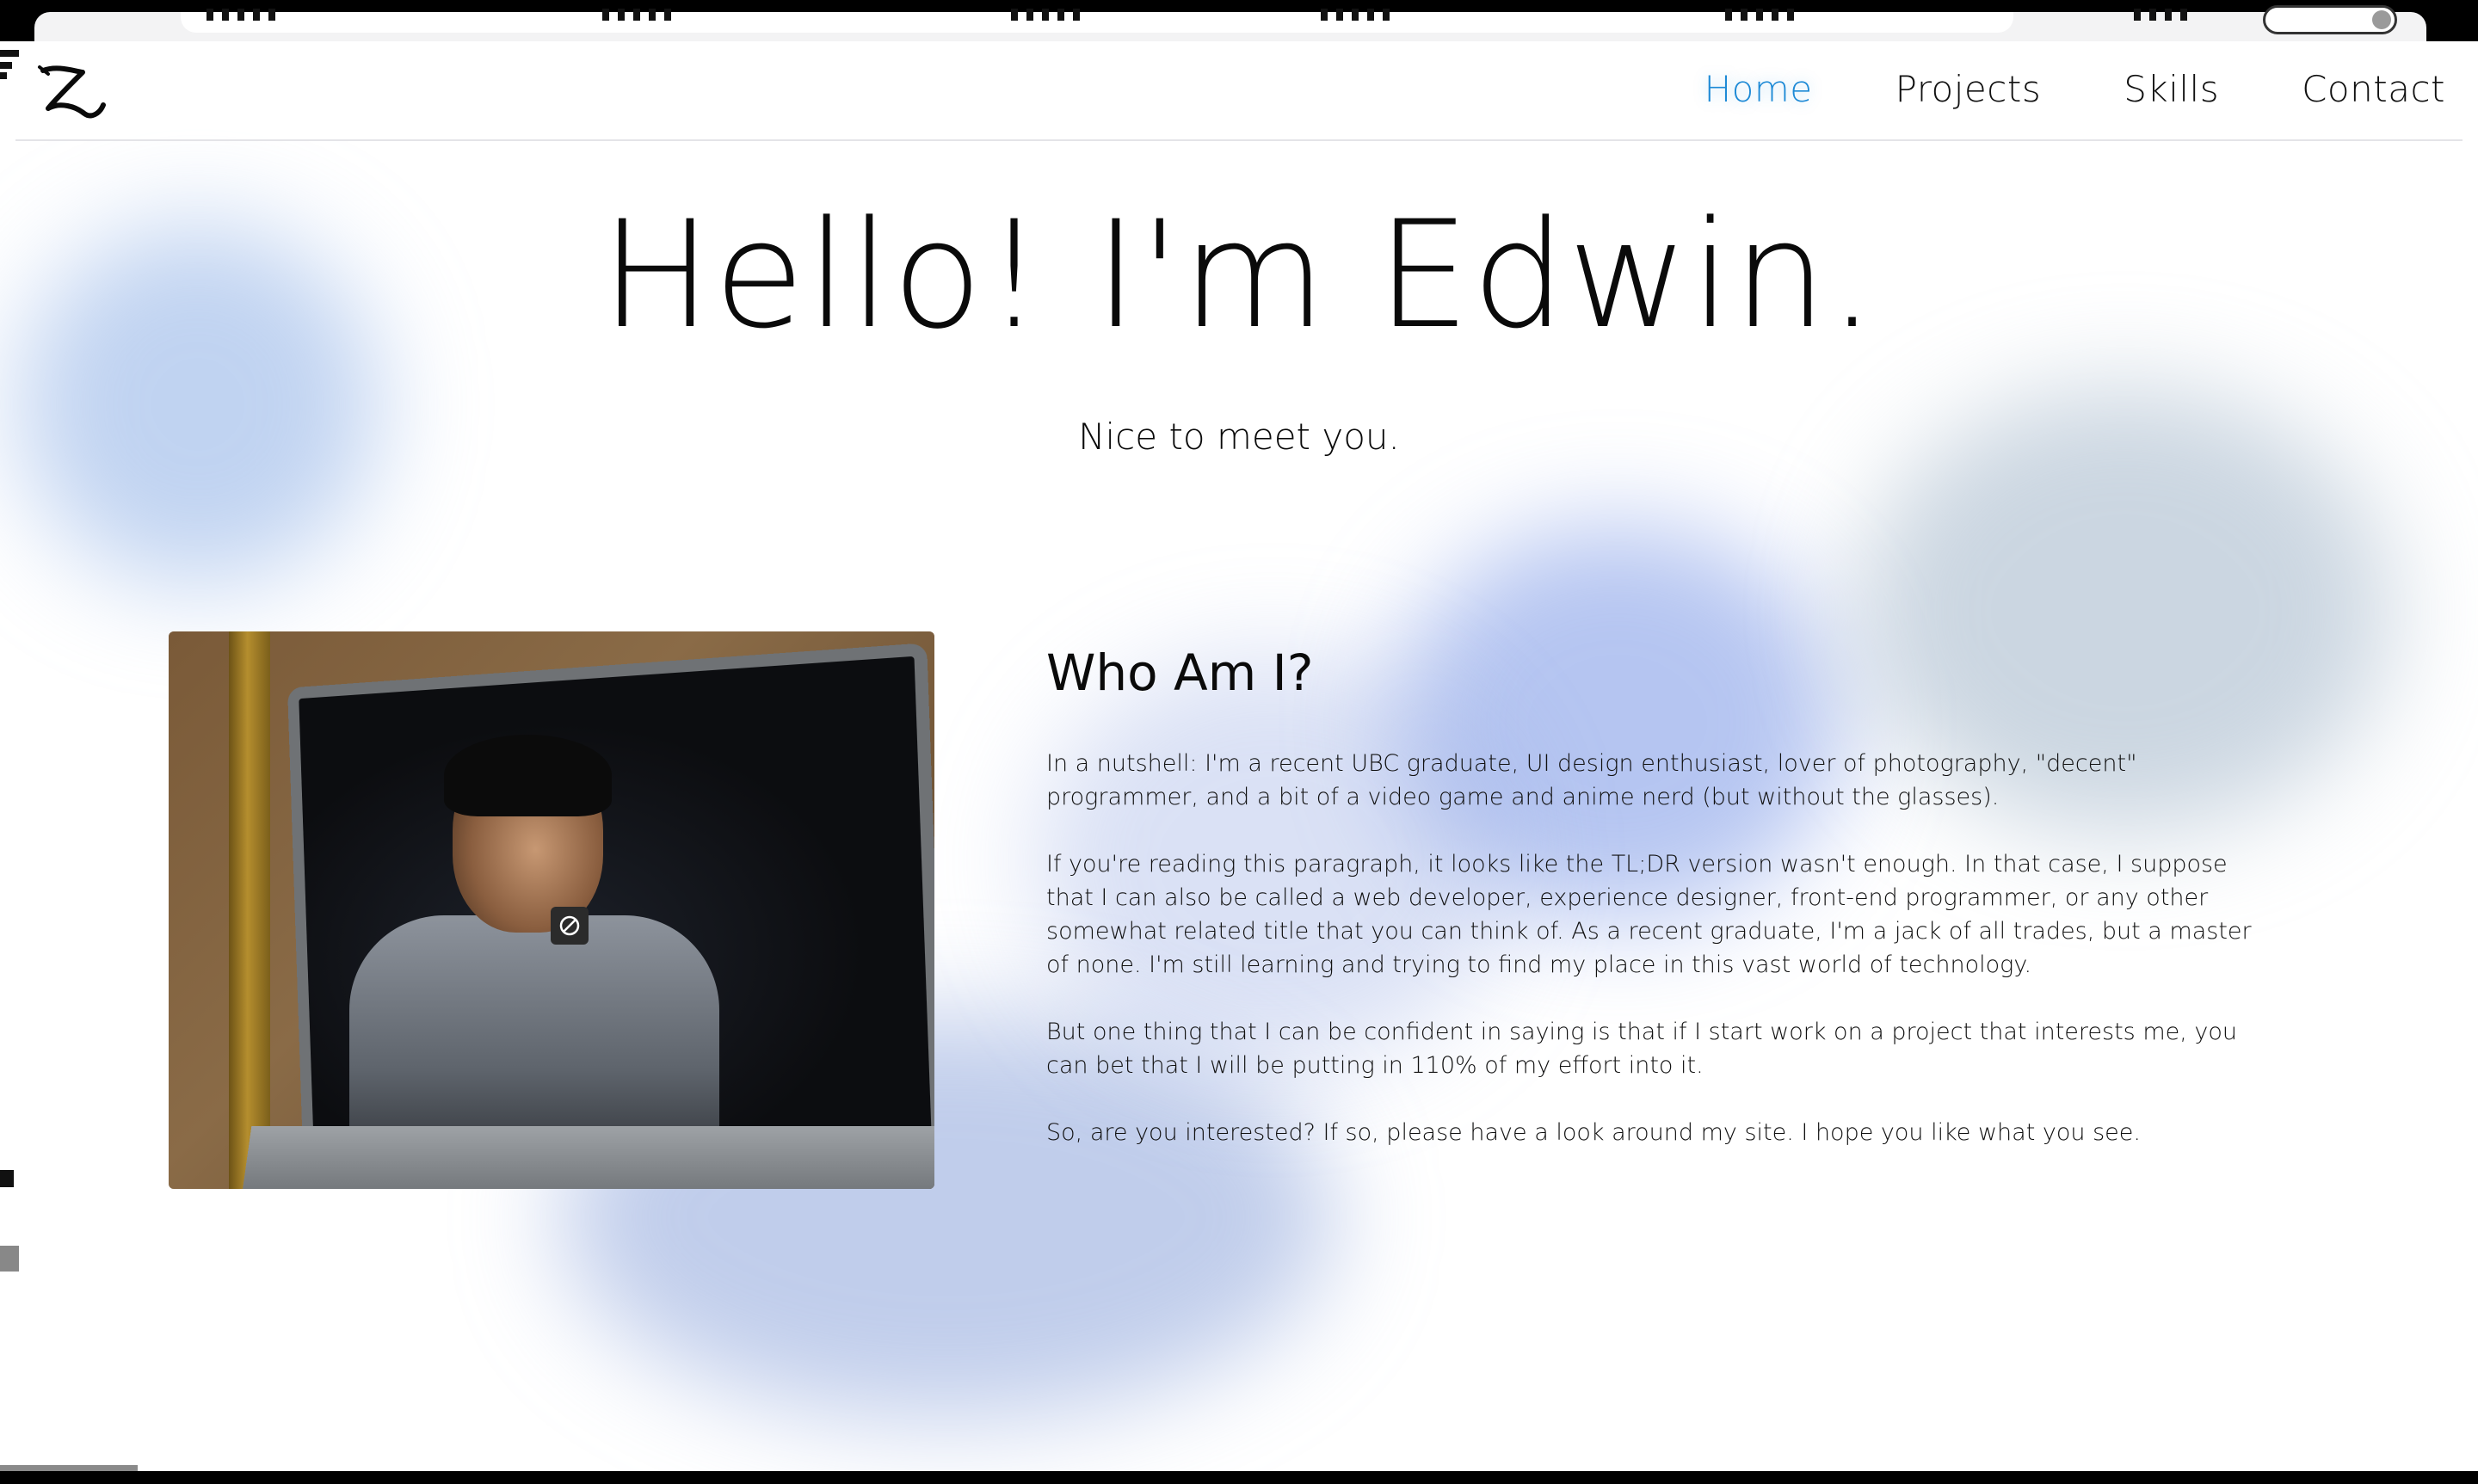  I want to click on browser-chrome-strip, so click(1239, 20).